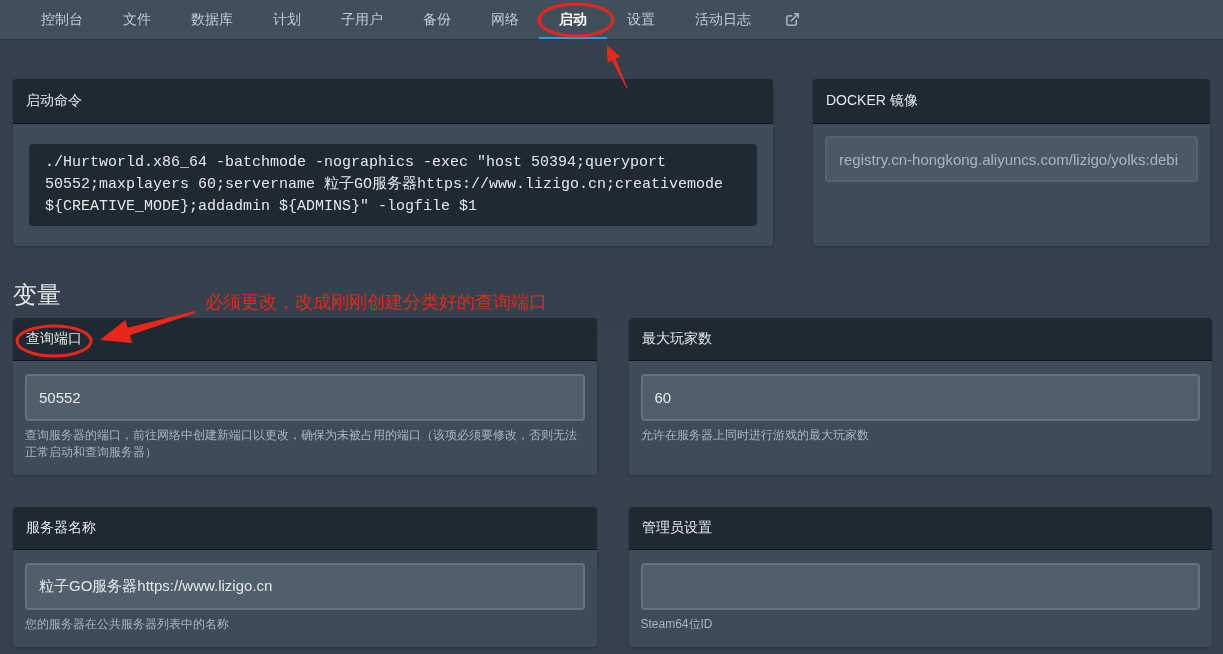 This screenshot has height=654, width=1223. Describe the element at coordinates (920, 339) in the screenshot. I see `variable-title: 最大玩家数` at that location.